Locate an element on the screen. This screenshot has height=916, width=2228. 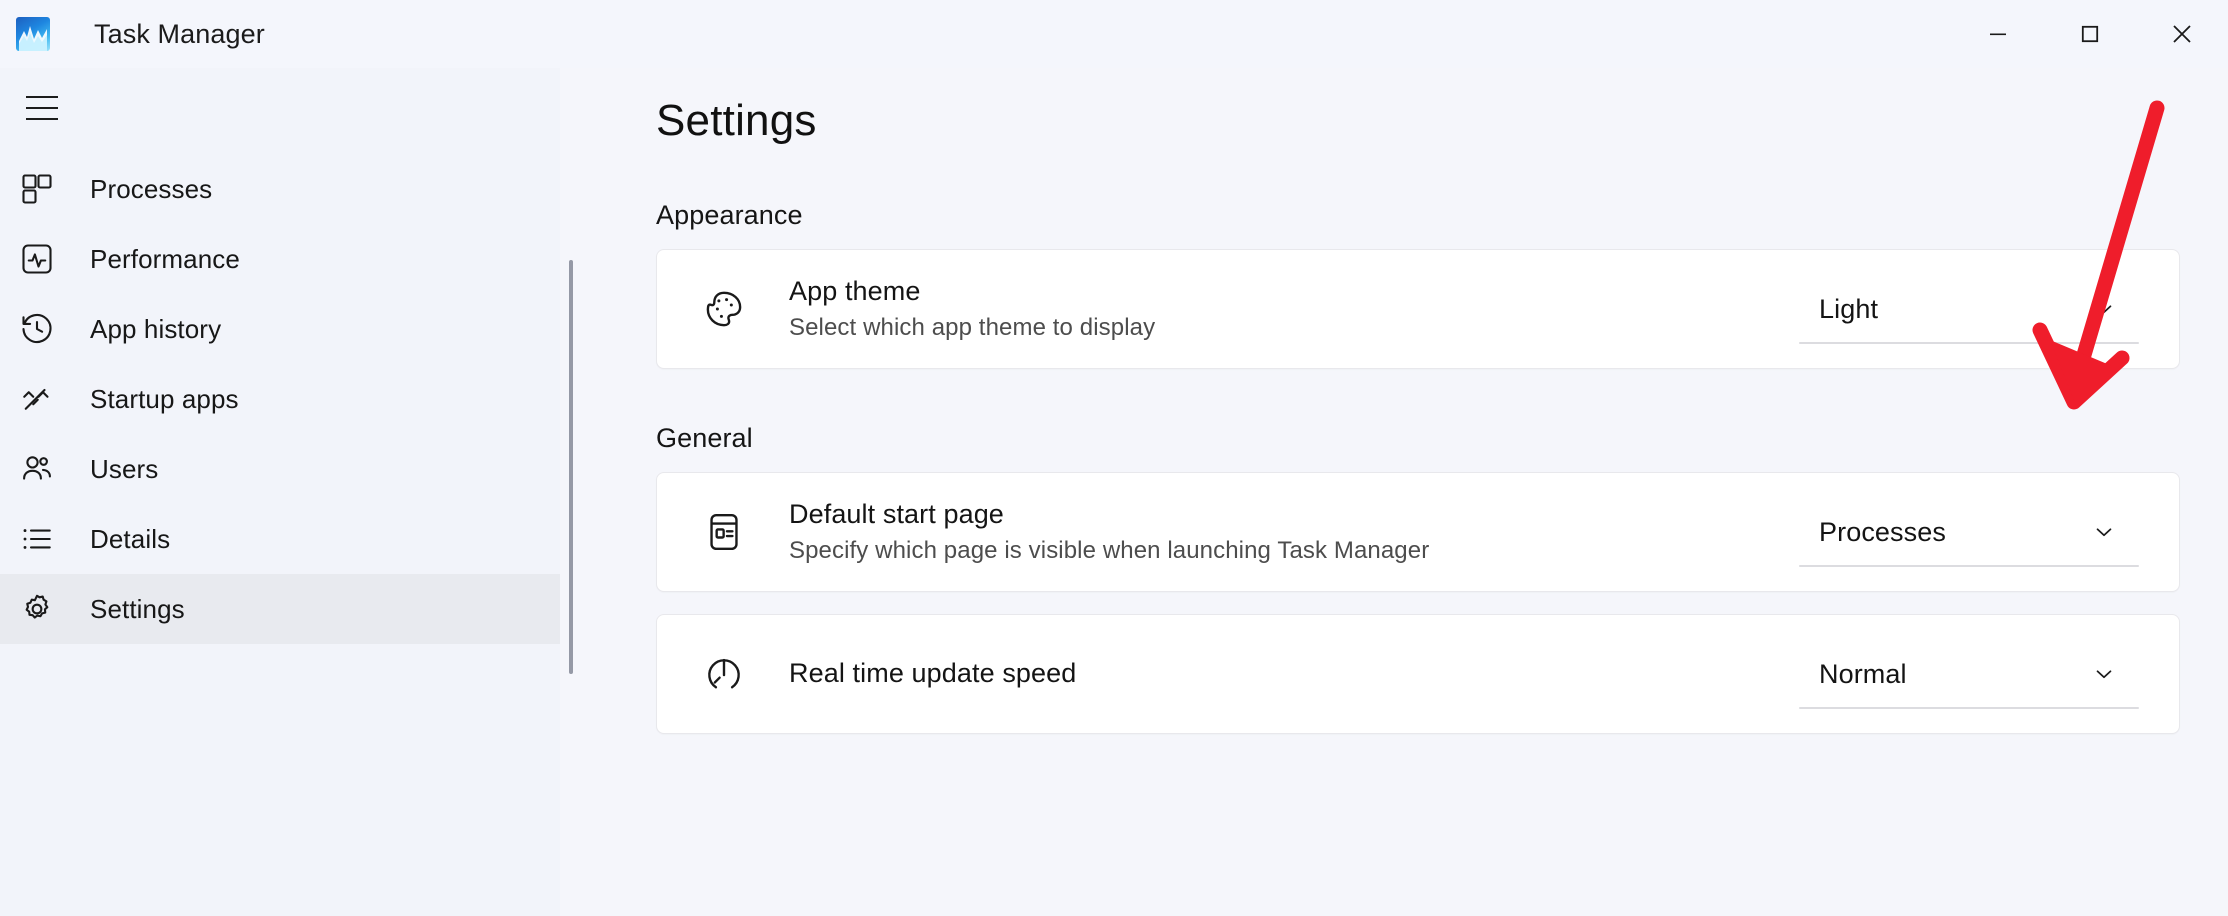
section-header-general: General is located at coordinates (704, 438).